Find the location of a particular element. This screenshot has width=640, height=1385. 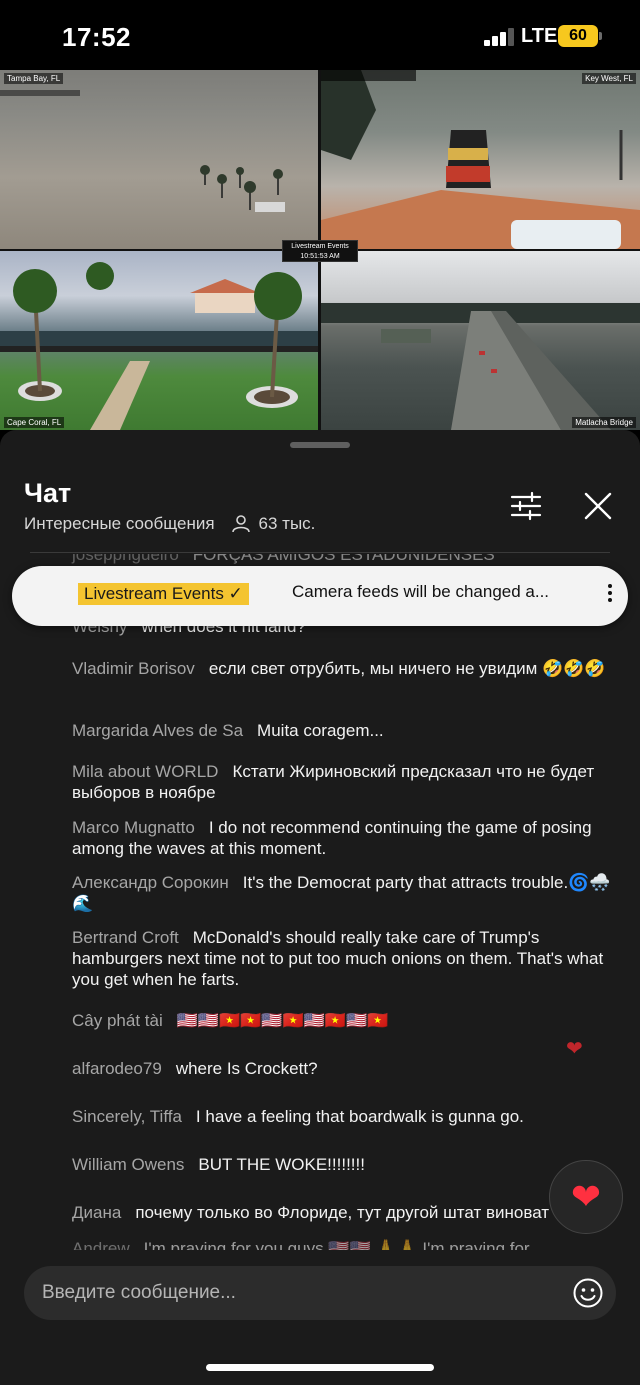

camera-feed-matlacha: Matlacha Bridge is located at coordinates (480, 340).